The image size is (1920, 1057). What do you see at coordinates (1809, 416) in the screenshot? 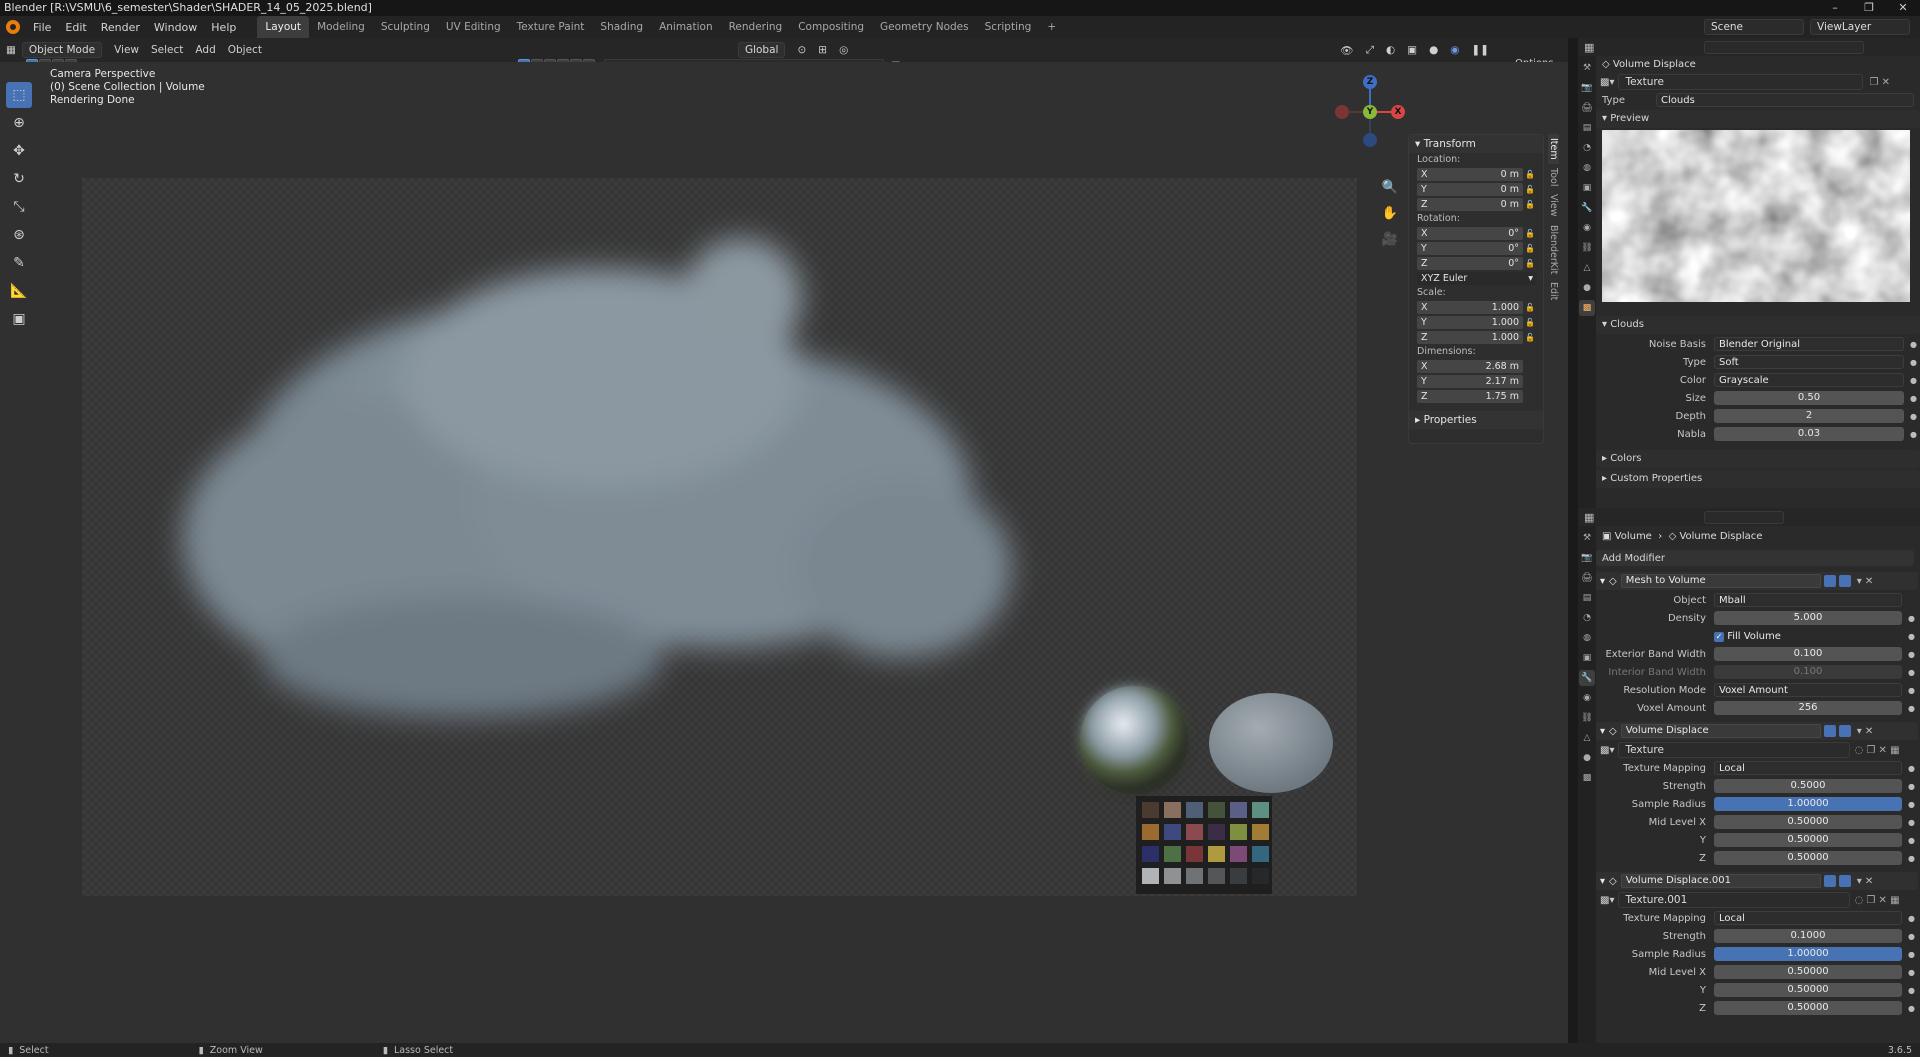
I see `field-value: 2` at bounding box center [1809, 416].